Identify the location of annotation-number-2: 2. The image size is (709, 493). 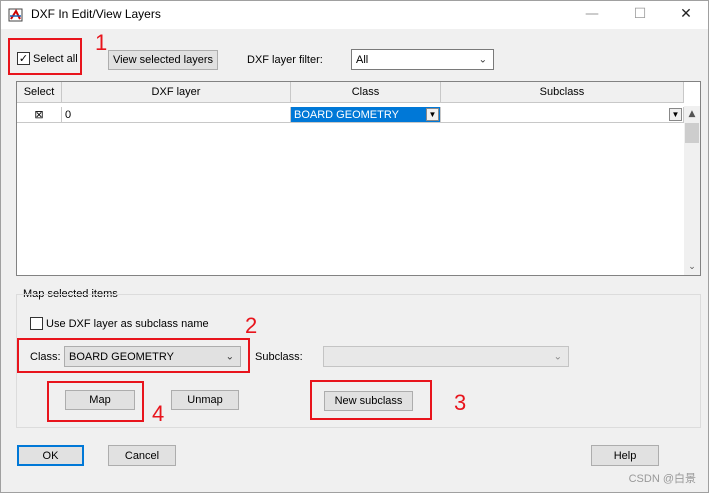
(251, 325).